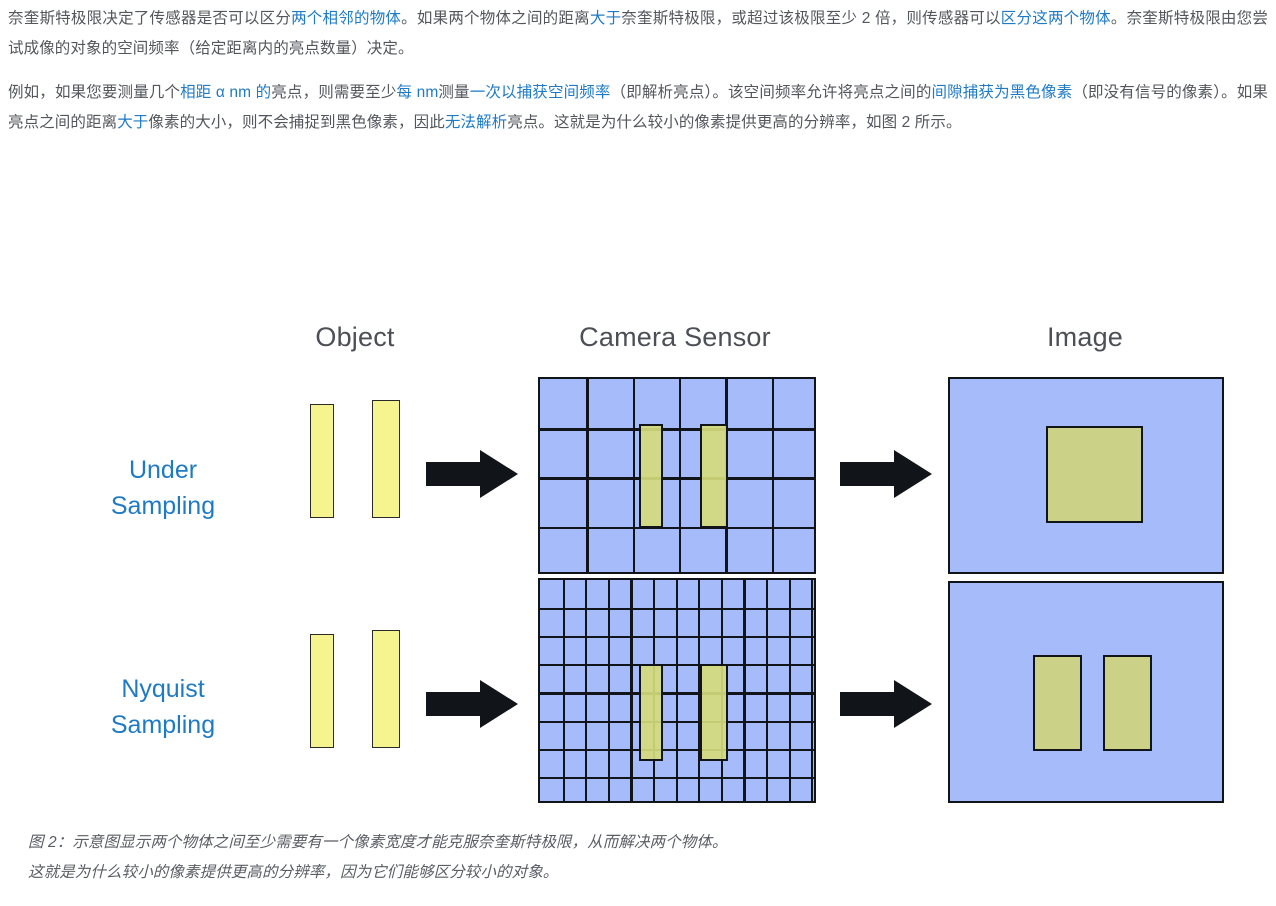  What do you see at coordinates (293, 872) in the screenshot?
I see `figure-caption-line-2: 这就是为什么较小的像素提供更高的分辨率，因为它们能够区分较小的对象。` at bounding box center [293, 872].